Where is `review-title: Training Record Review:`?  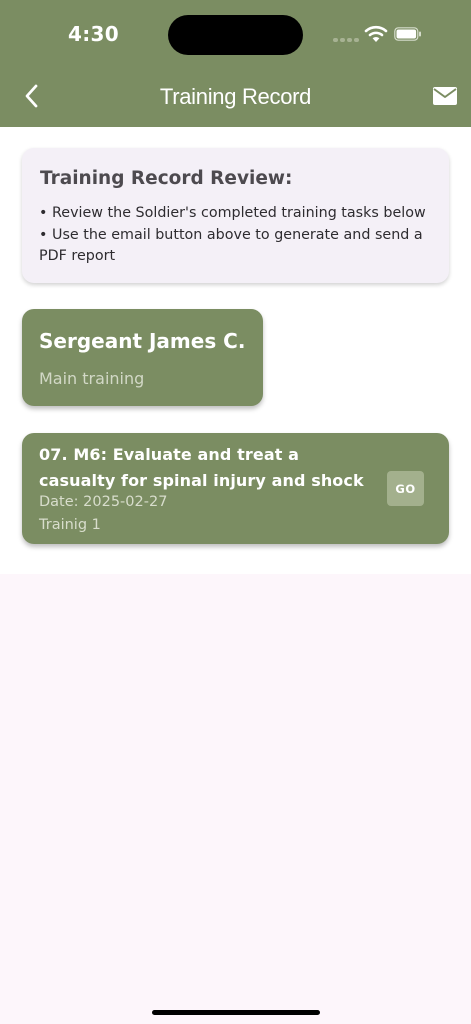 review-title: Training Record Review: is located at coordinates (166, 178).